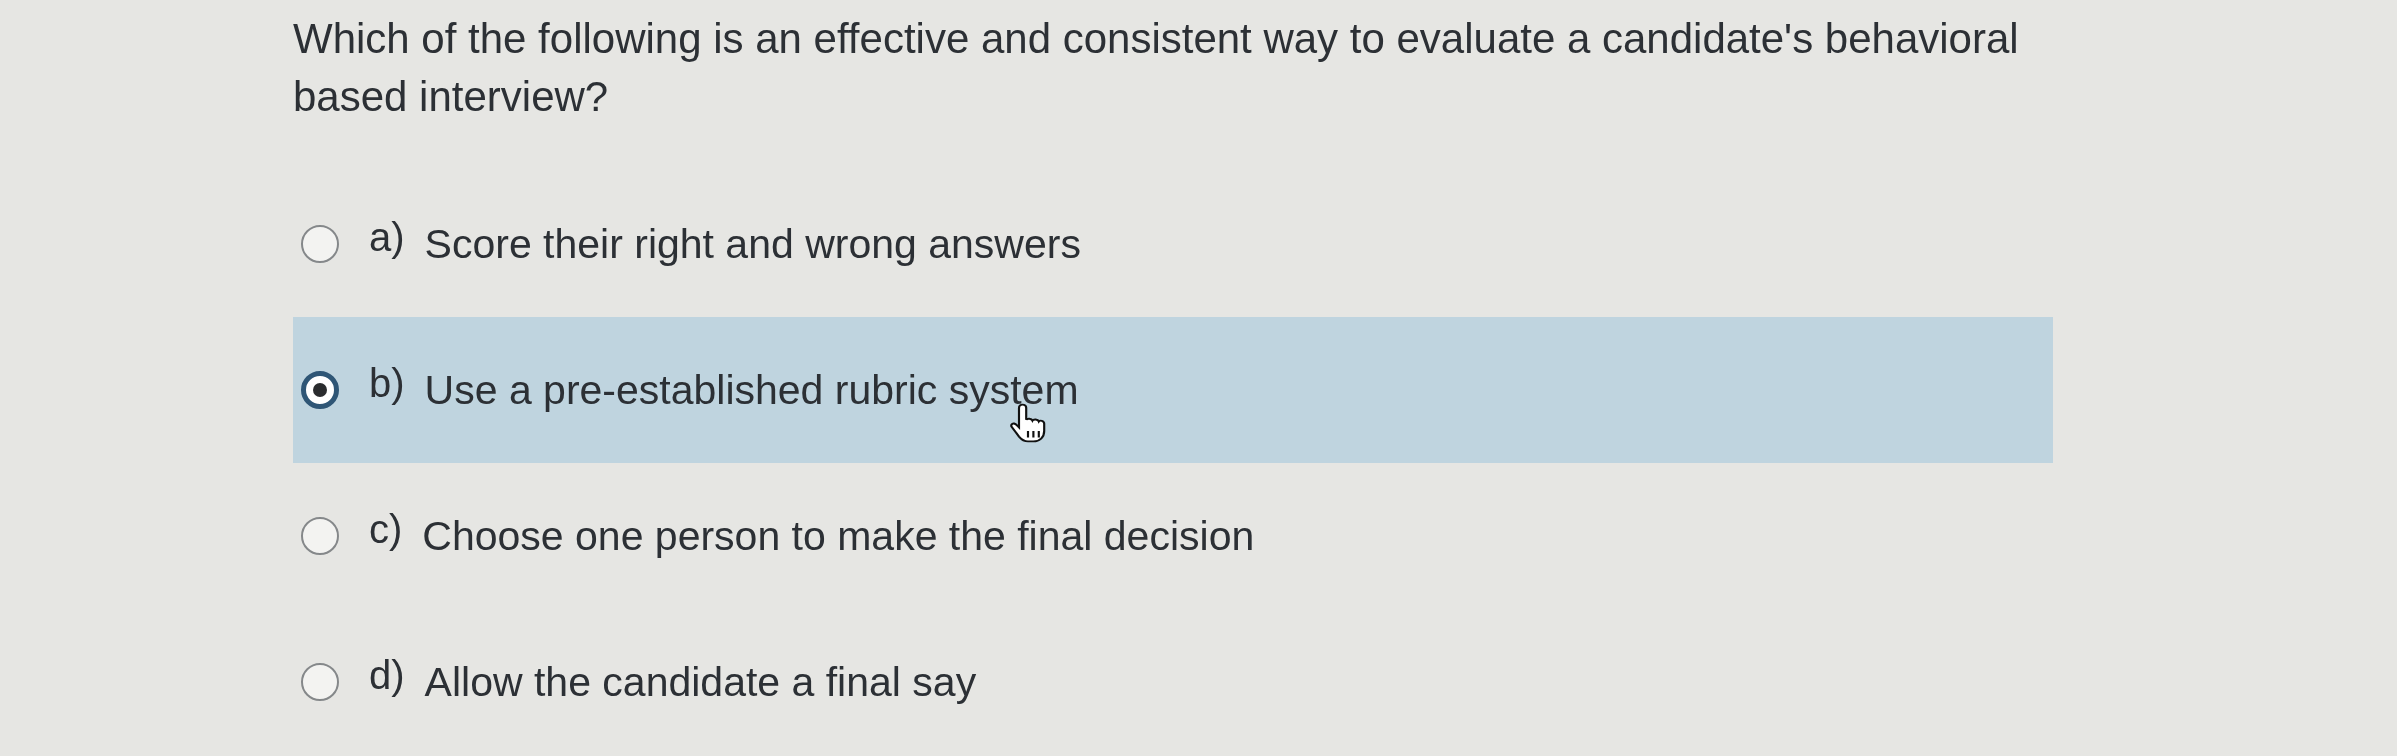 This screenshot has width=2397, height=756. I want to click on option-letter: c), so click(386, 529).